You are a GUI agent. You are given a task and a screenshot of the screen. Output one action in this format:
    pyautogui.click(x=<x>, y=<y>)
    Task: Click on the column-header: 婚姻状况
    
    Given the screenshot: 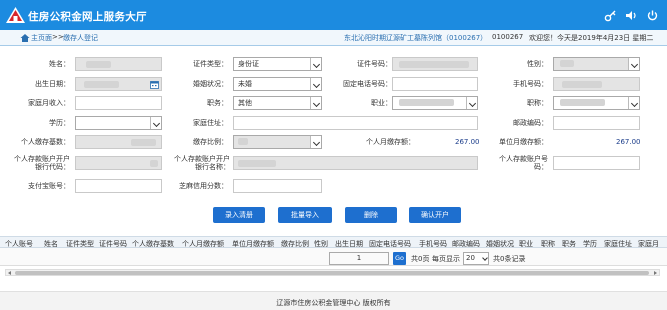 What is the action you would take?
    pyautogui.click(x=500, y=243)
    